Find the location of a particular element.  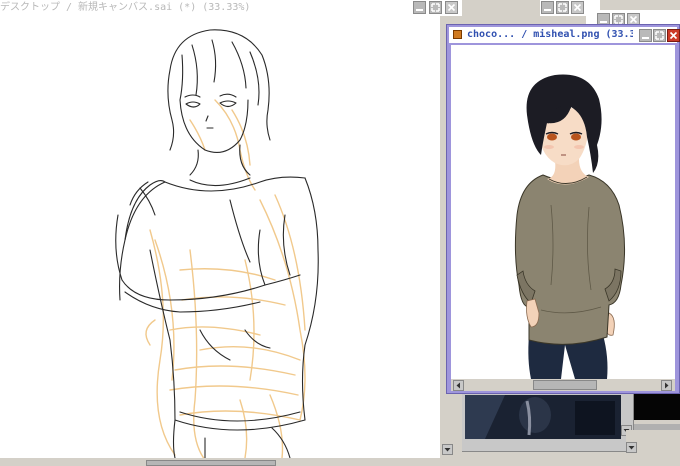

canvas-window-titlebar: デスクトップ / 新規キャンバス.sai (*) (33.33%) is located at coordinates (231, 7).